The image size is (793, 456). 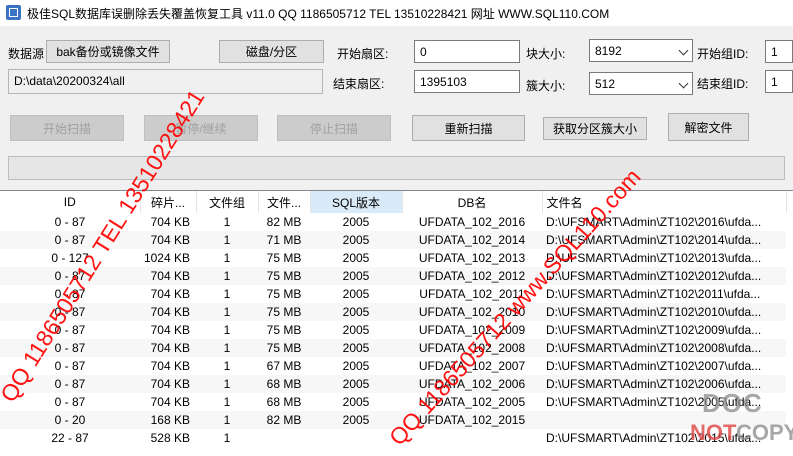 What do you see at coordinates (356, 202) in the screenshot?
I see `col-header-sql-version: SQL版本` at bounding box center [356, 202].